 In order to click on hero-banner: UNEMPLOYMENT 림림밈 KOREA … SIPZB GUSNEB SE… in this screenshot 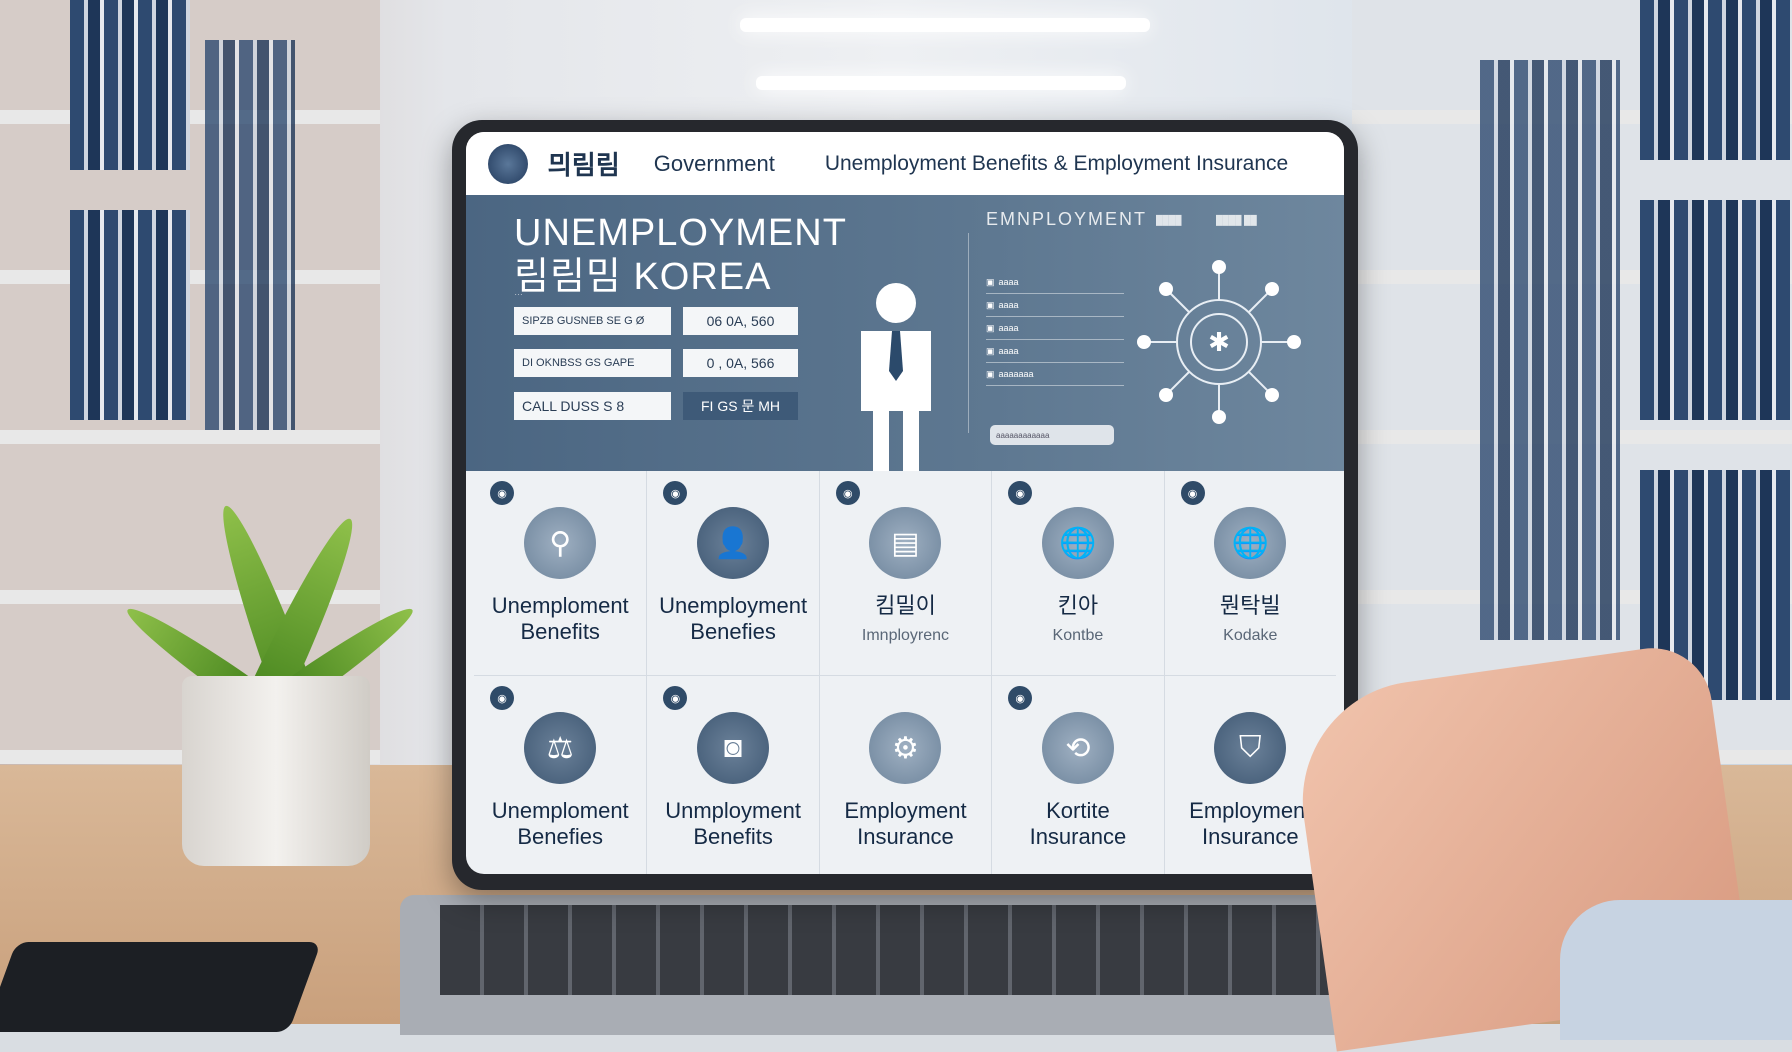, I will do `click(905, 333)`.